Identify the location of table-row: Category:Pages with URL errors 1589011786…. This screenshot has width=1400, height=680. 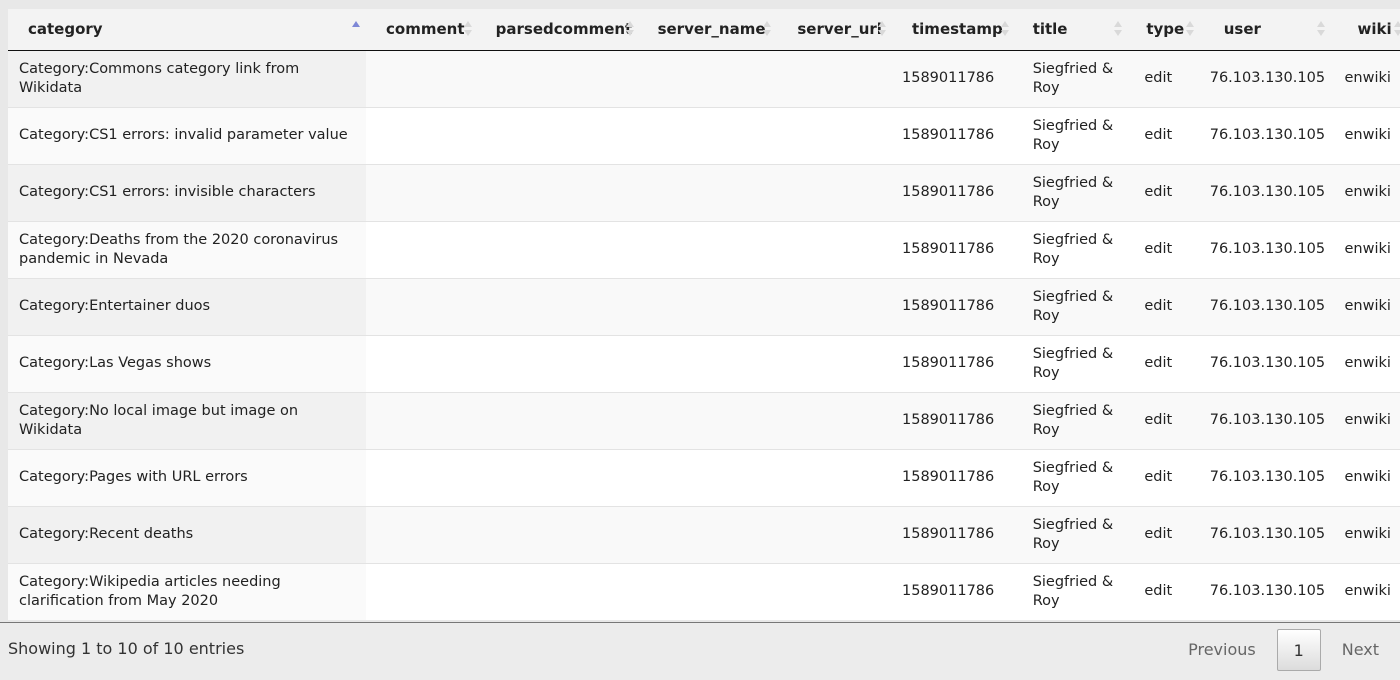
(704, 477).